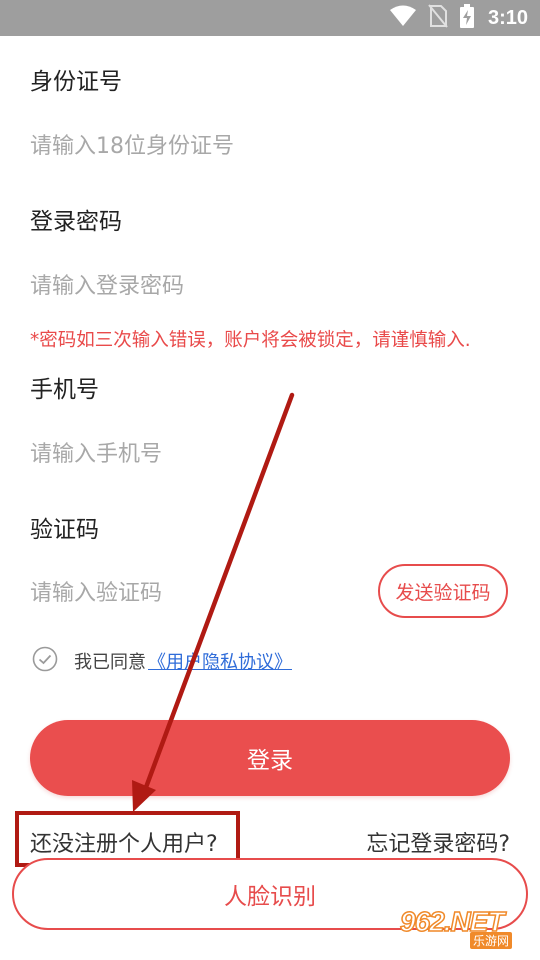 This screenshot has width=540, height=960. What do you see at coordinates (220, 661) in the screenshot?
I see `privacy-agreement-link: 《用户隐私协议》` at bounding box center [220, 661].